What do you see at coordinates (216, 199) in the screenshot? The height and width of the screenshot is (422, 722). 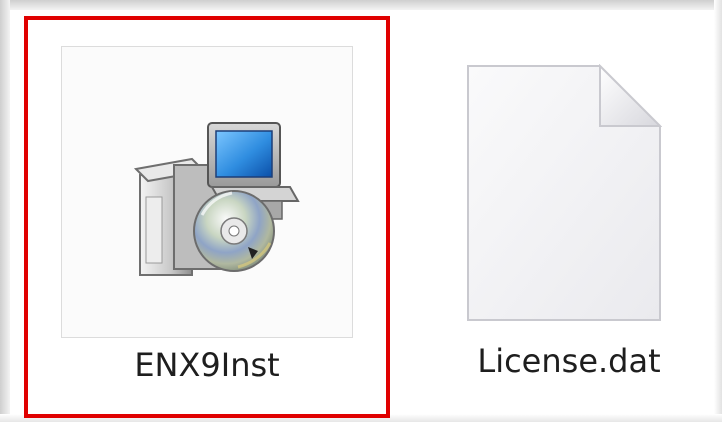 I see `installer-icon` at bounding box center [216, 199].